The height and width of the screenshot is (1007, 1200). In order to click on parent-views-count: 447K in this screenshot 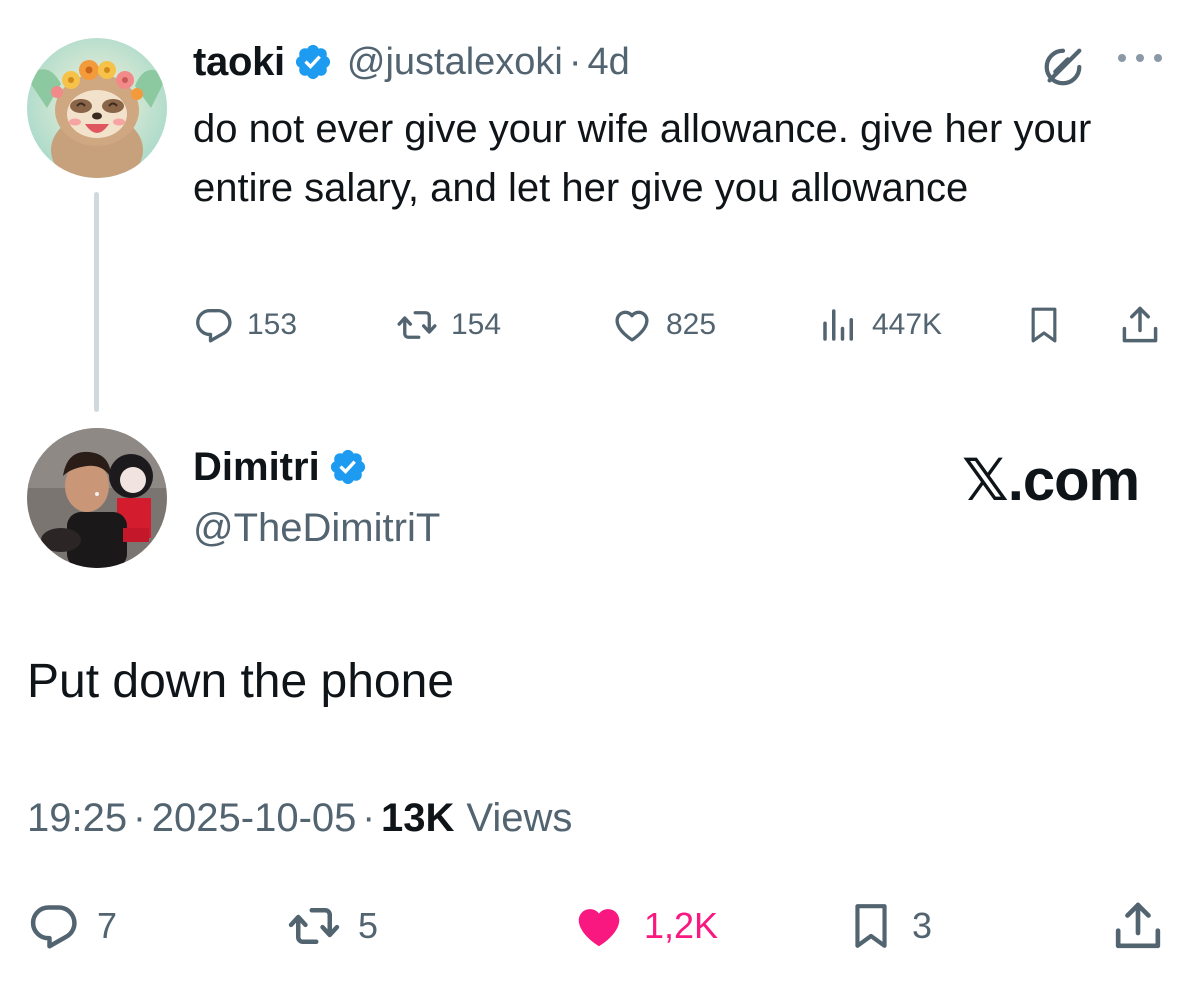, I will do `click(907, 324)`.